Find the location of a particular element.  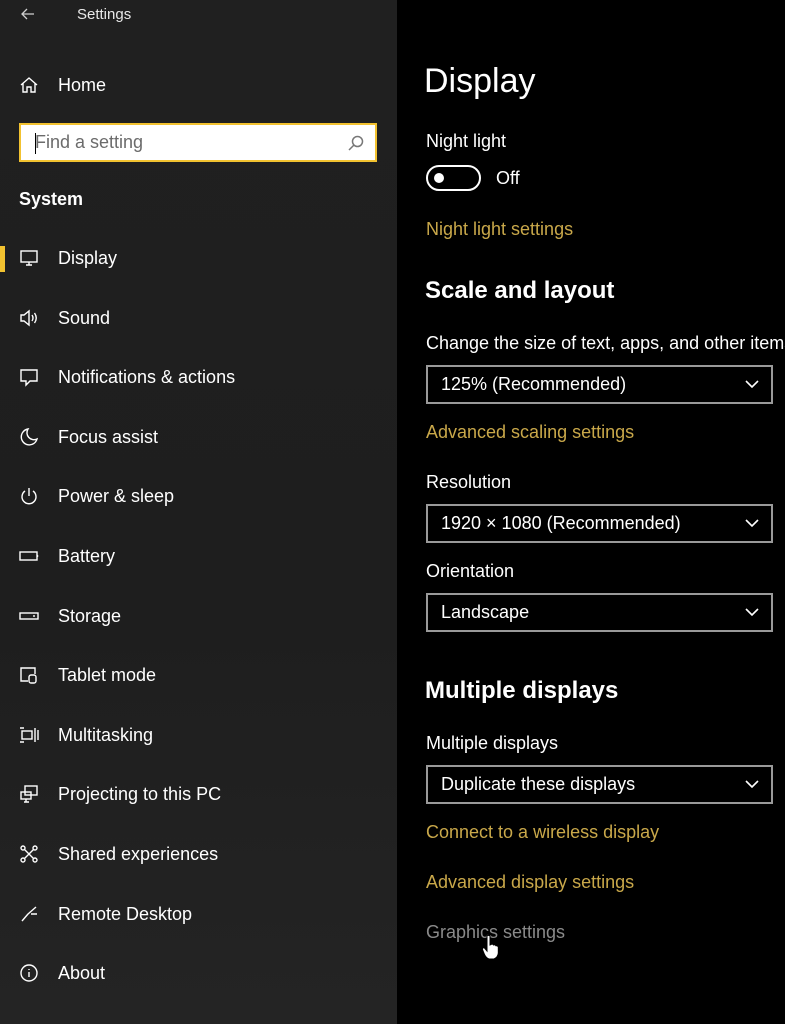

orientation-value: Landscape is located at coordinates (485, 612).